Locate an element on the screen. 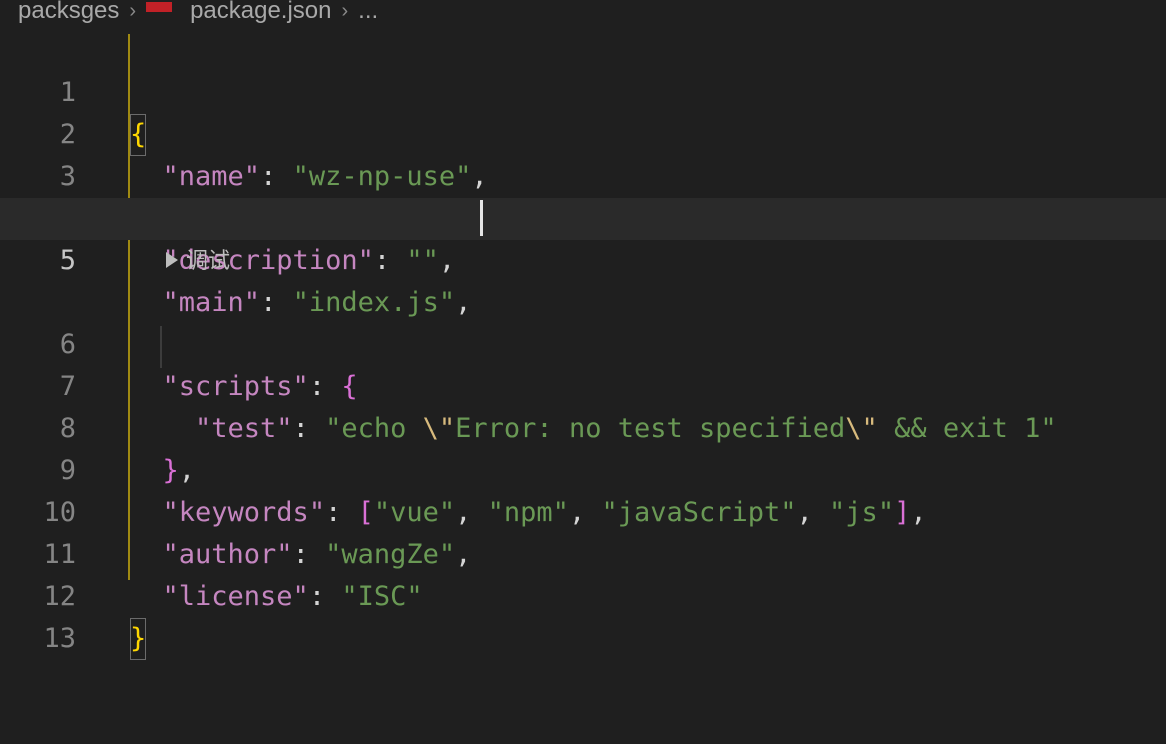  line-number: 5 is located at coordinates (67, 260).